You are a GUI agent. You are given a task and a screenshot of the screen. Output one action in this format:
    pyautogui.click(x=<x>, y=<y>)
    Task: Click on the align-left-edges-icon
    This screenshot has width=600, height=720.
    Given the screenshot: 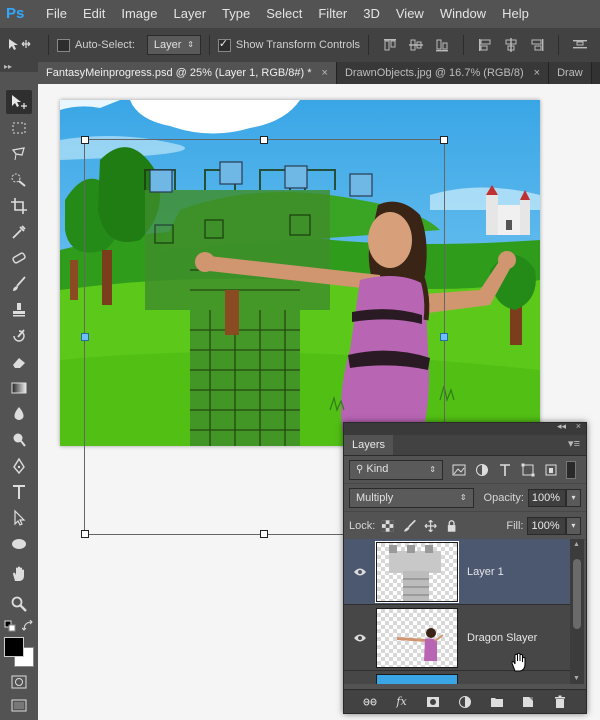 What is the action you would take?
    pyautogui.click(x=485, y=45)
    